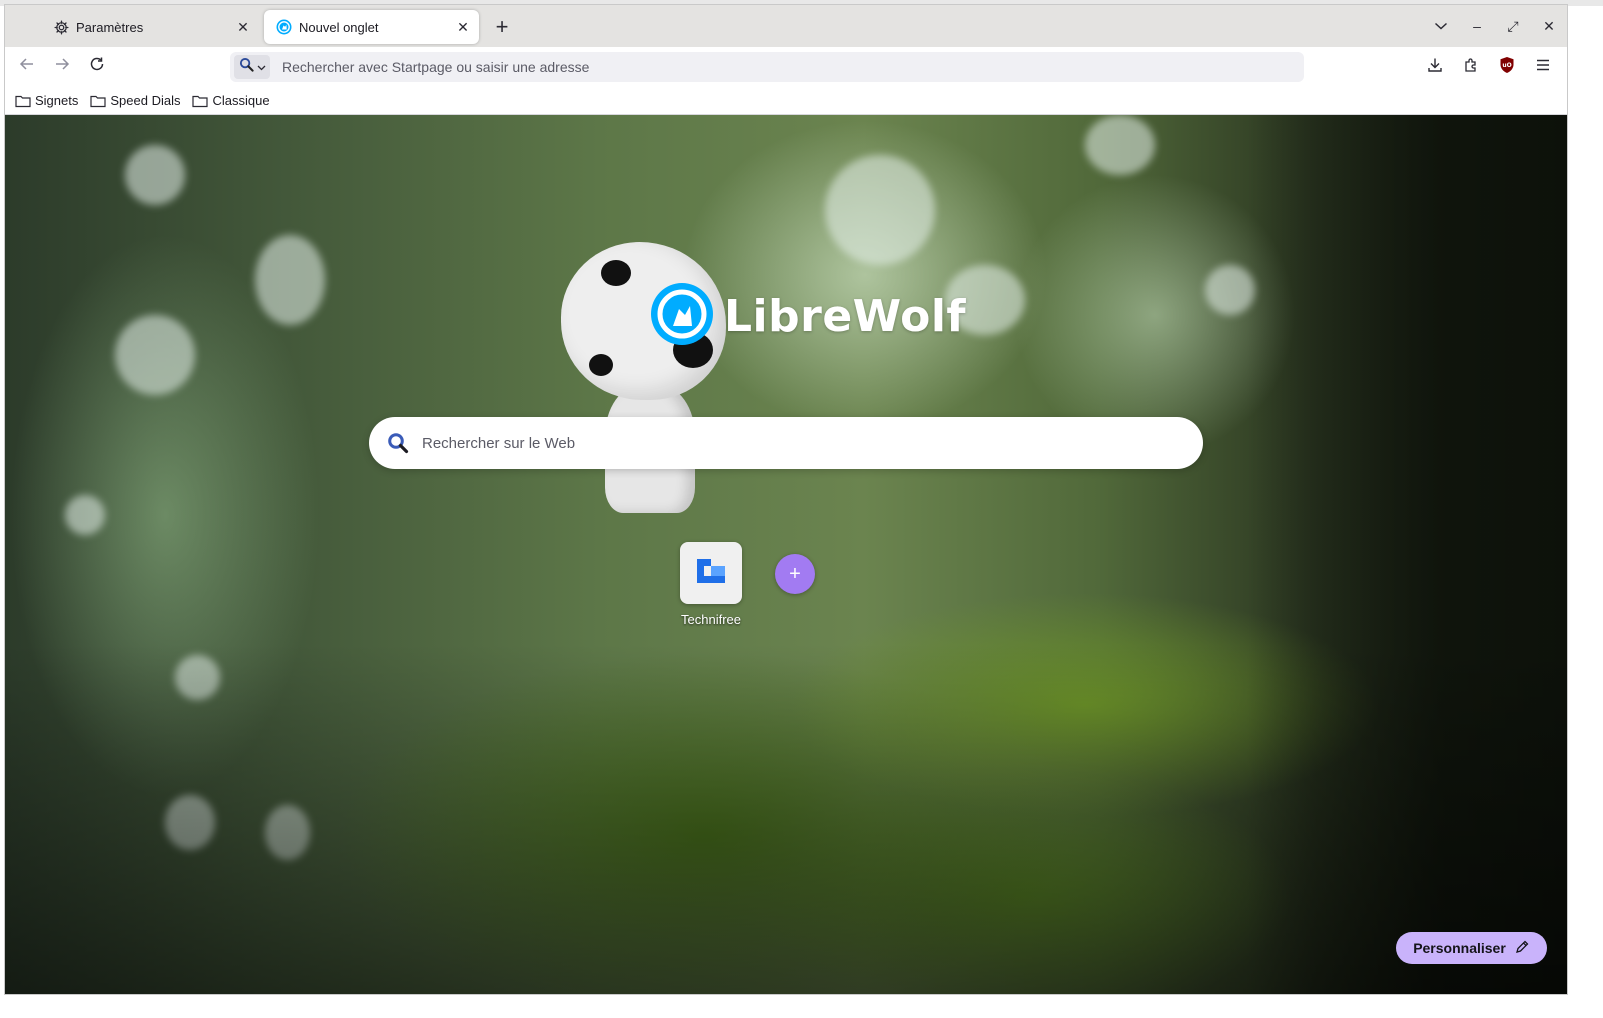 Image resolution: width=1603 pixels, height=1018 pixels. I want to click on bookmark-folder-classique: Classique, so click(231, 100).